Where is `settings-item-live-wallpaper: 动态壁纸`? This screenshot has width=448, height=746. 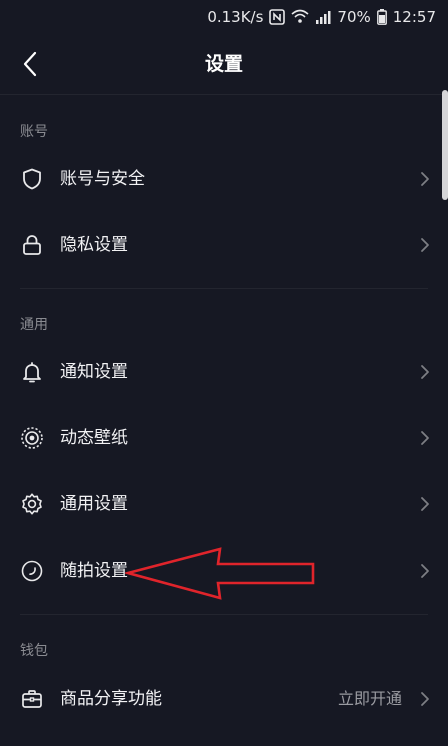
settings-item-live-wallpaper: 动态壁纸 is located at coordinates (224, 438).